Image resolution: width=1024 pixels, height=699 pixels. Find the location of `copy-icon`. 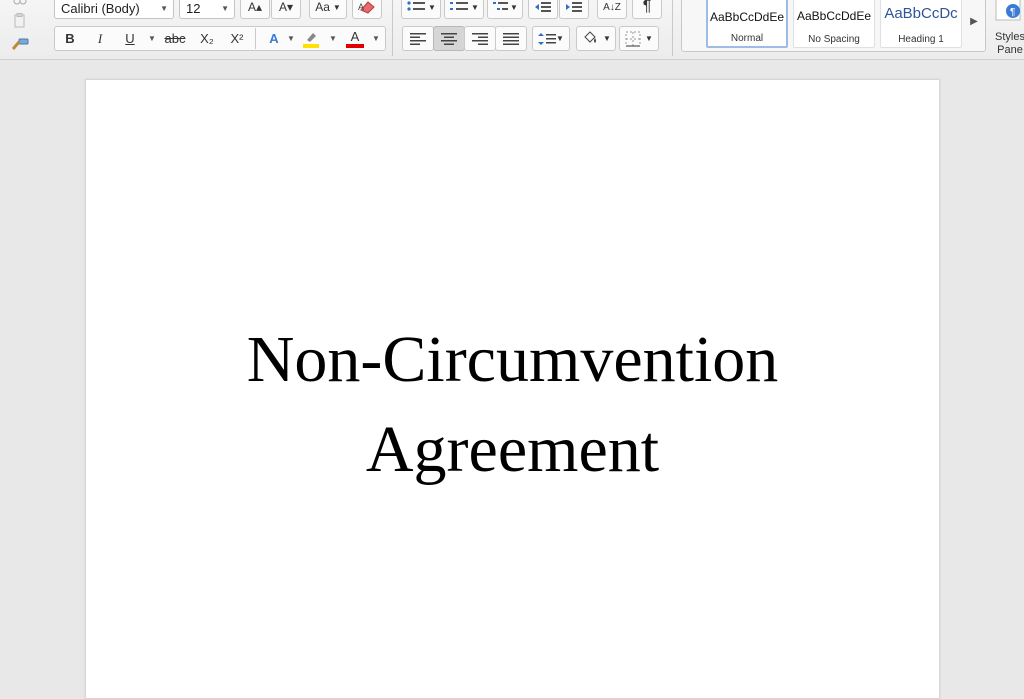

copy-icon is located at coordinates (20, 4).